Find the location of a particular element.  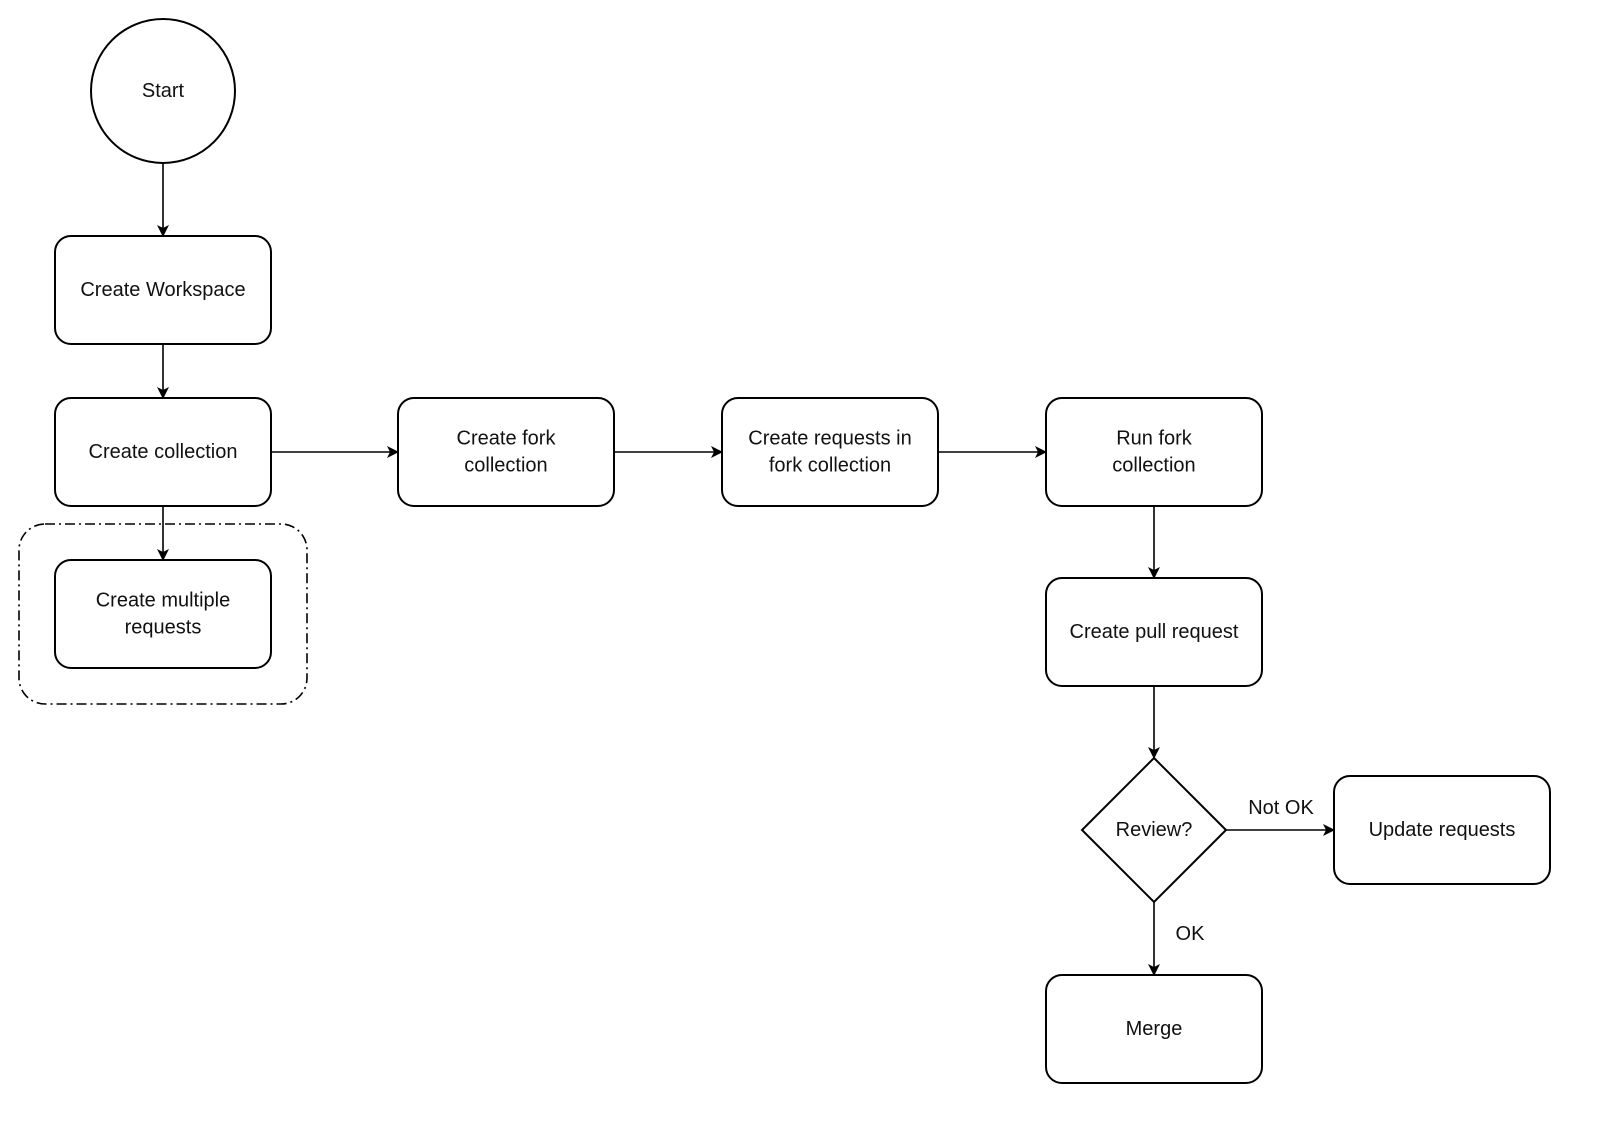

create-collection-label: Create collection is located at coordinates (163, 452).